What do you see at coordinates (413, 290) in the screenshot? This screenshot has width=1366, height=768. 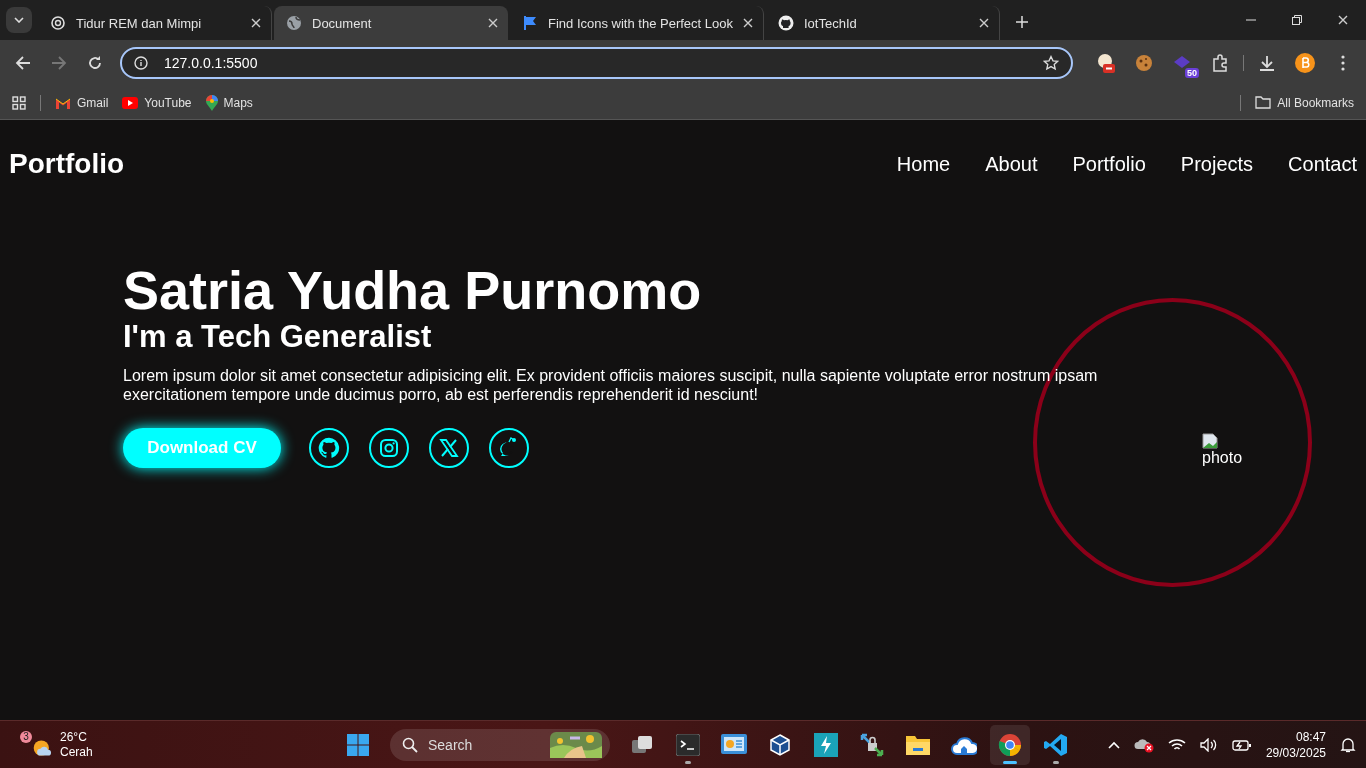 I see `hero-name: Satria Yudha Purnomo` at bounding box center [413, 290].